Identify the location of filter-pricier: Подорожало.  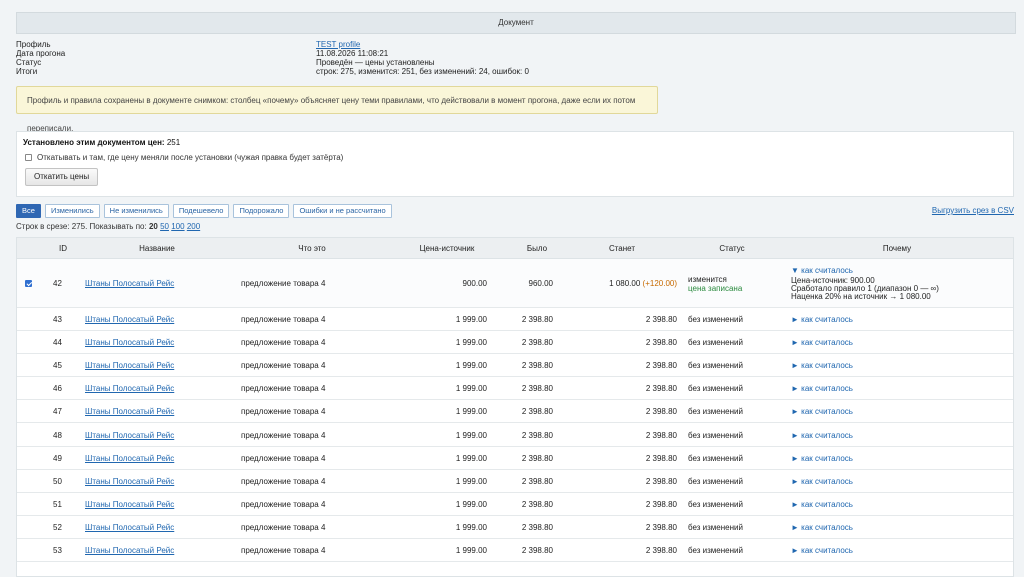
(261, 211).